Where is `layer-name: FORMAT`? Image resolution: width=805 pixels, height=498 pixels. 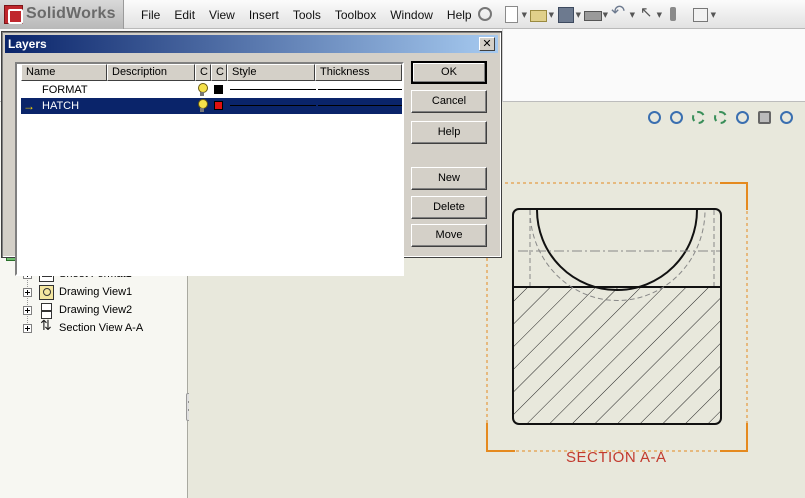 layer-name: FORMAT is located at coordinates (65, 90).